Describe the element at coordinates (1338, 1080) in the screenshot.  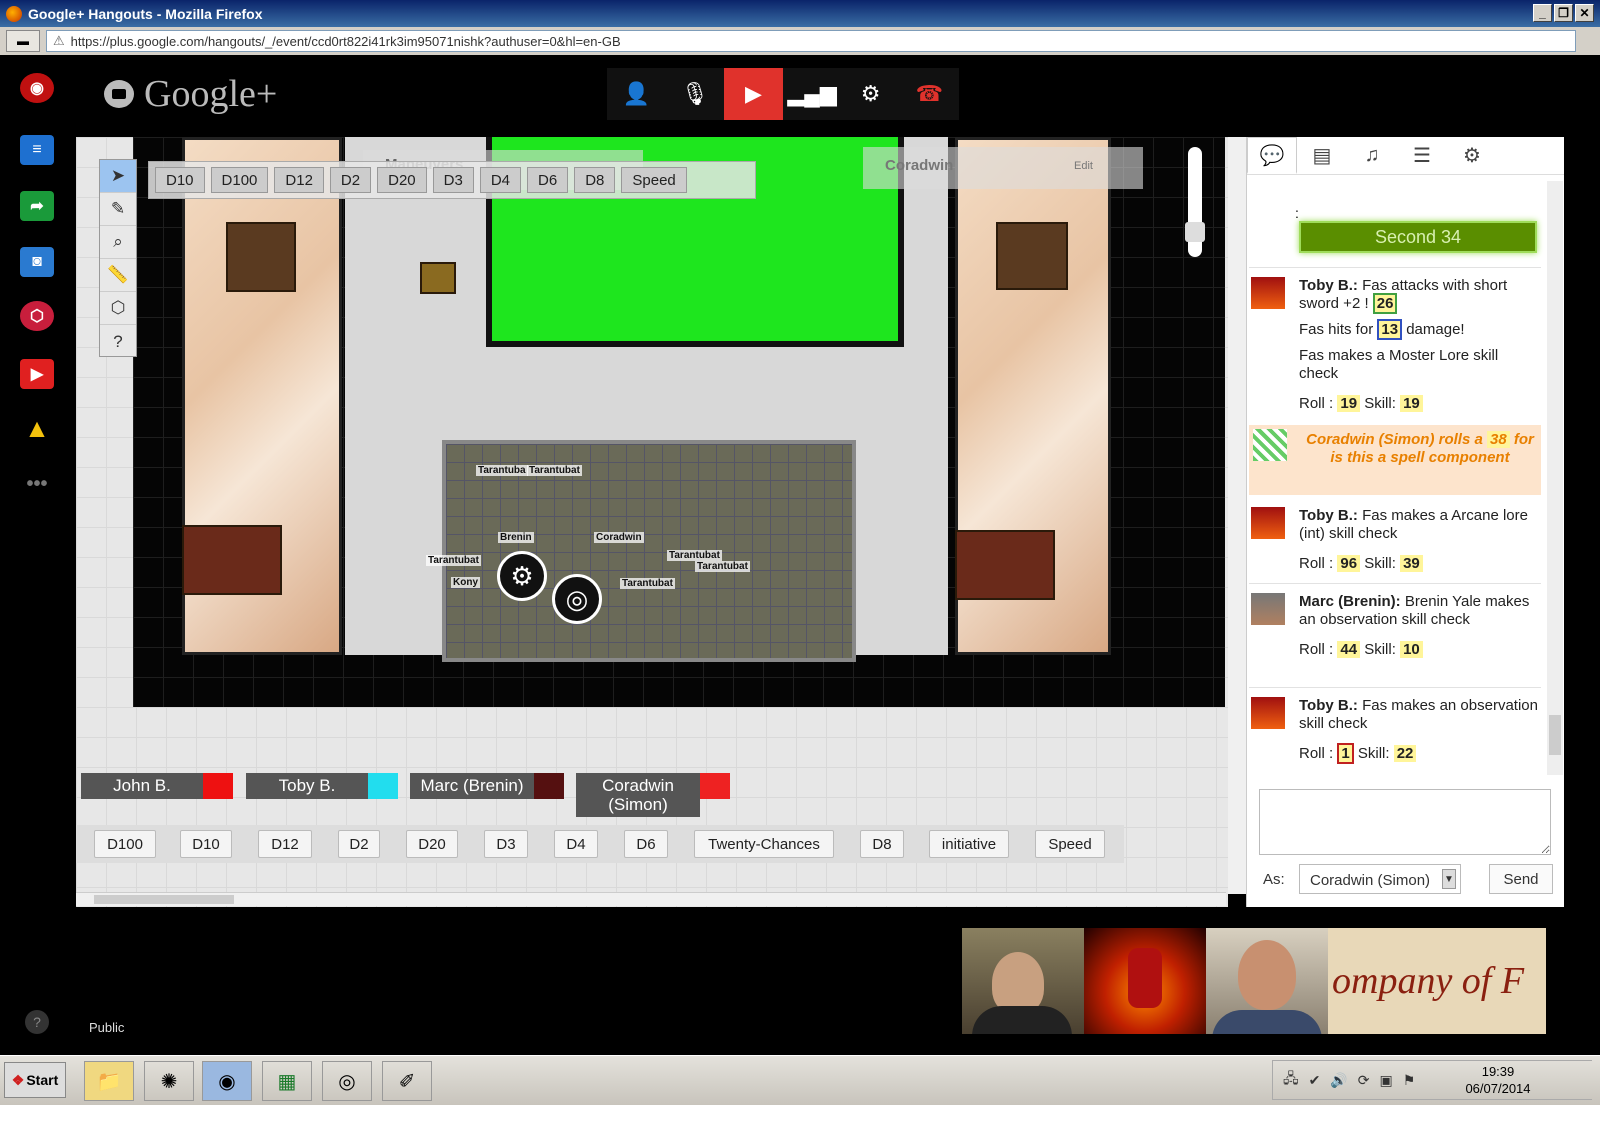
I see `volume-icon: 🔊` at that location.